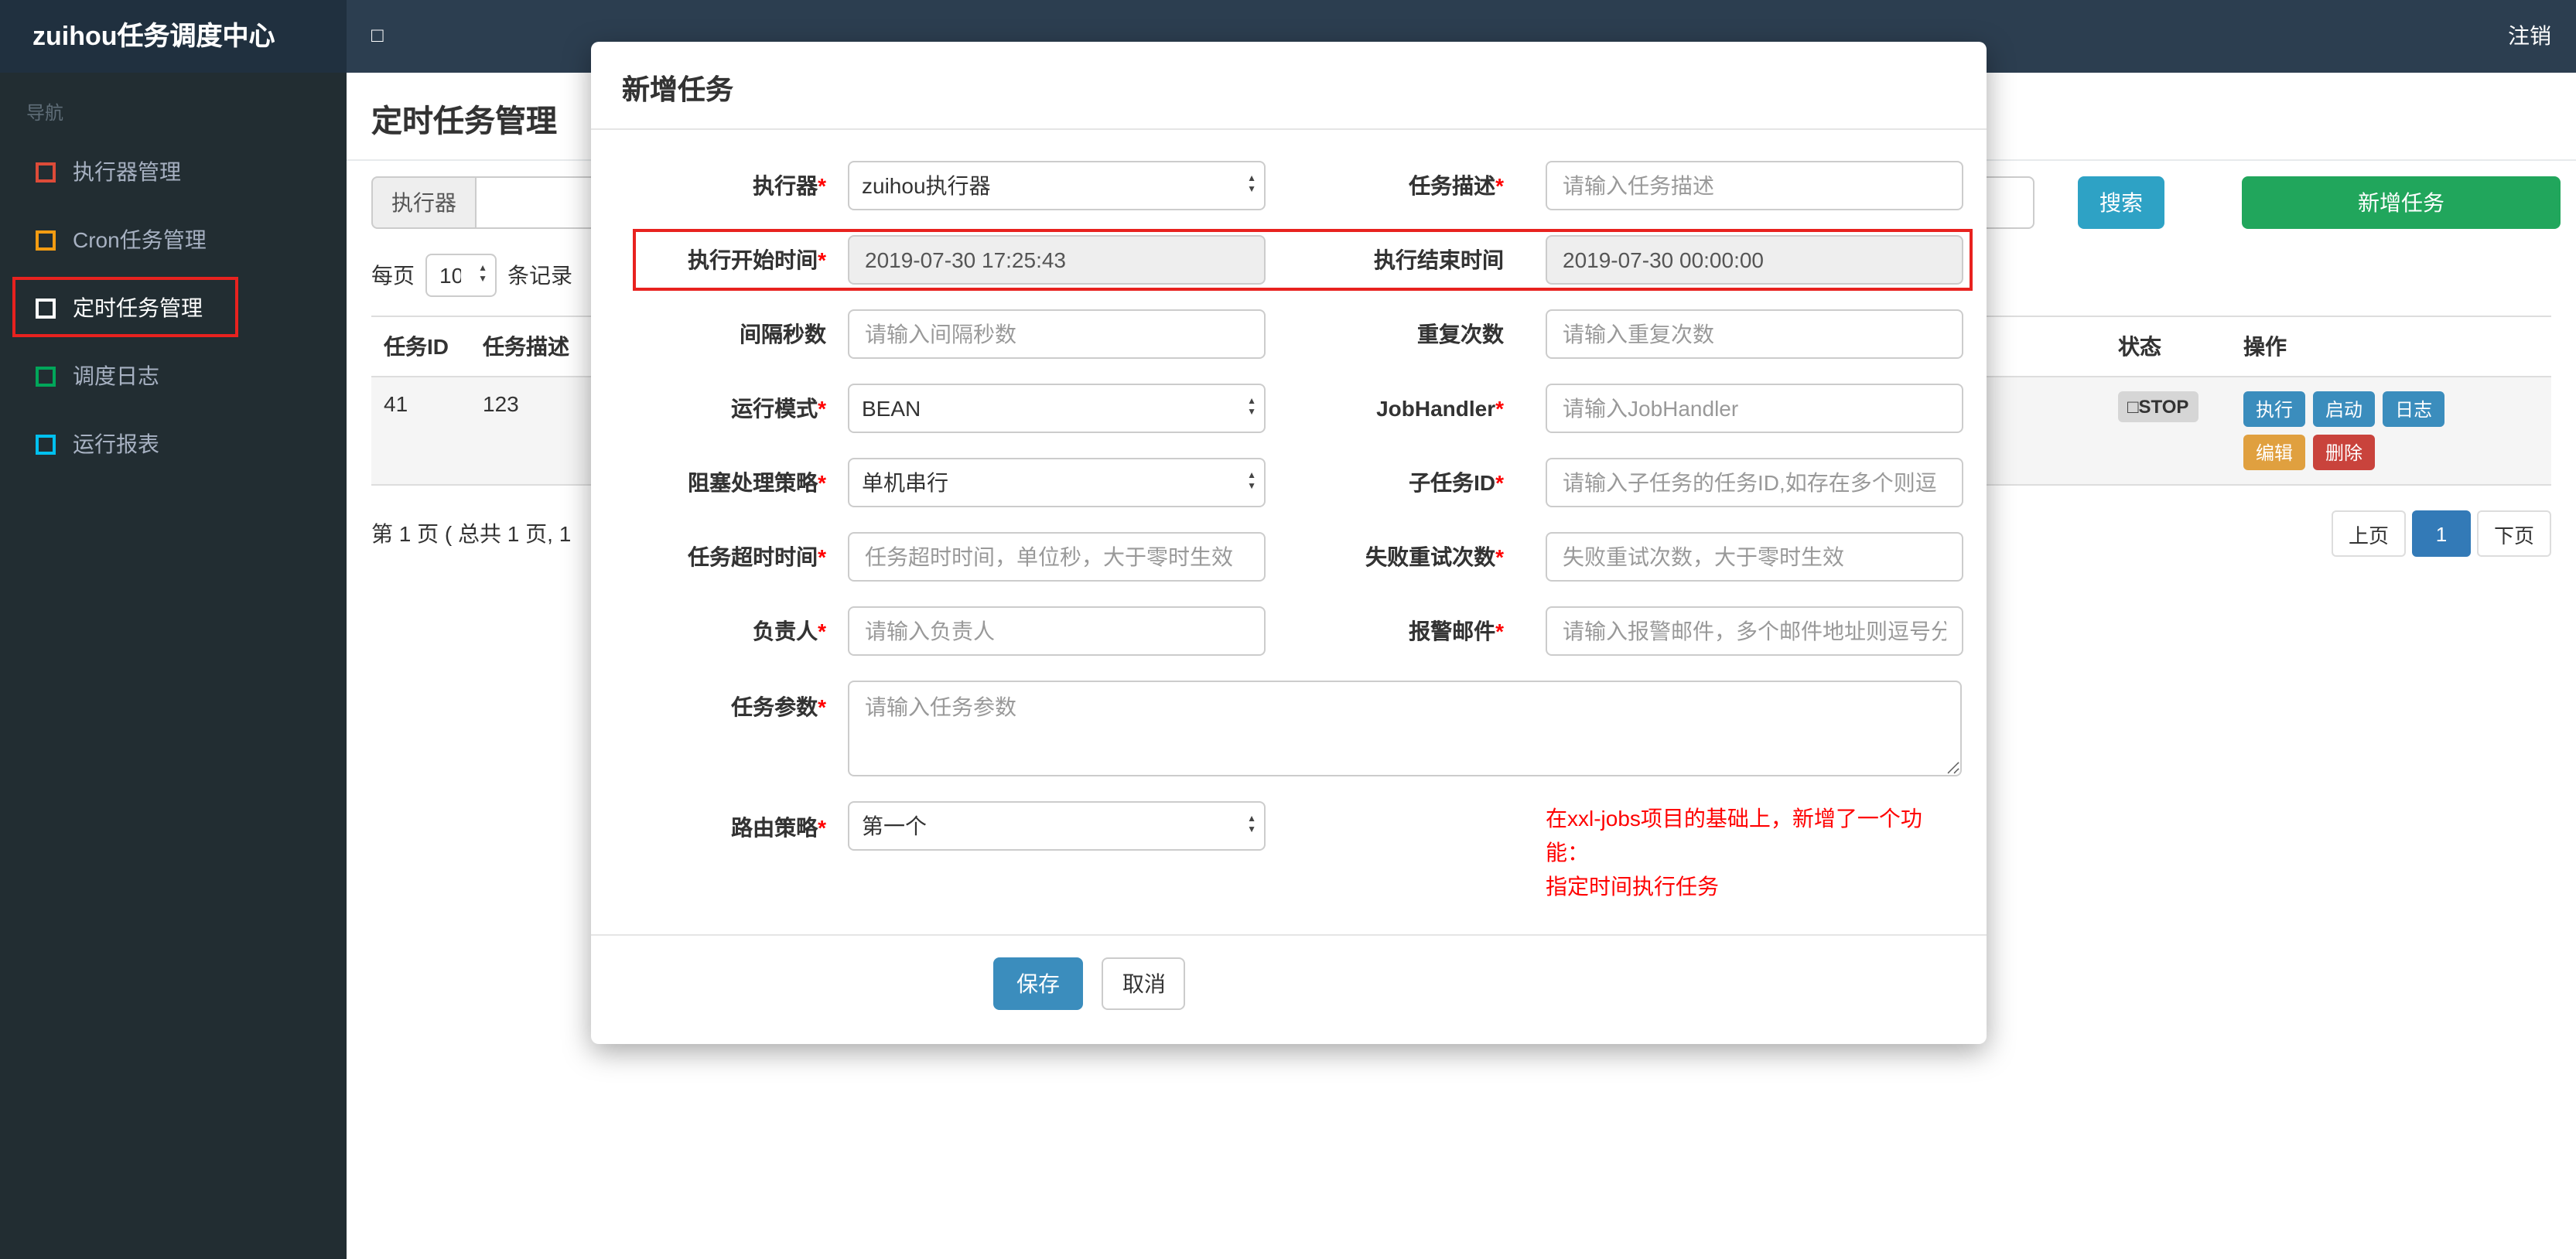 This screenshot has height=1259, width=2576. I want to click on sidebar-item-label: 定时任务管理, so click(138, 308).